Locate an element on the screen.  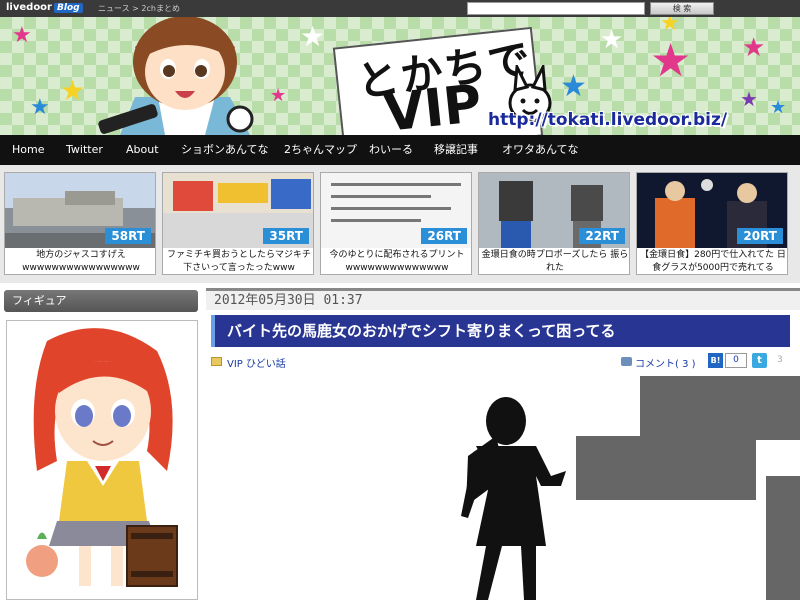
rt-count-badge: 58RT is located at coordinates (128, 236).